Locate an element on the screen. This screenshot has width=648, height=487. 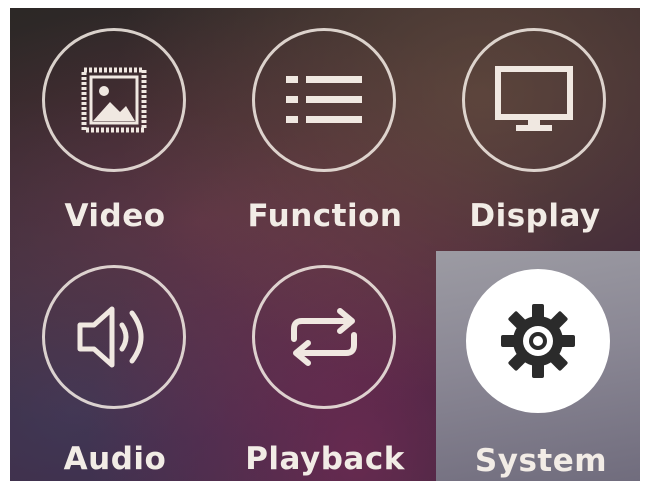
audio-icon-circle is located at coordinates (114, 337).